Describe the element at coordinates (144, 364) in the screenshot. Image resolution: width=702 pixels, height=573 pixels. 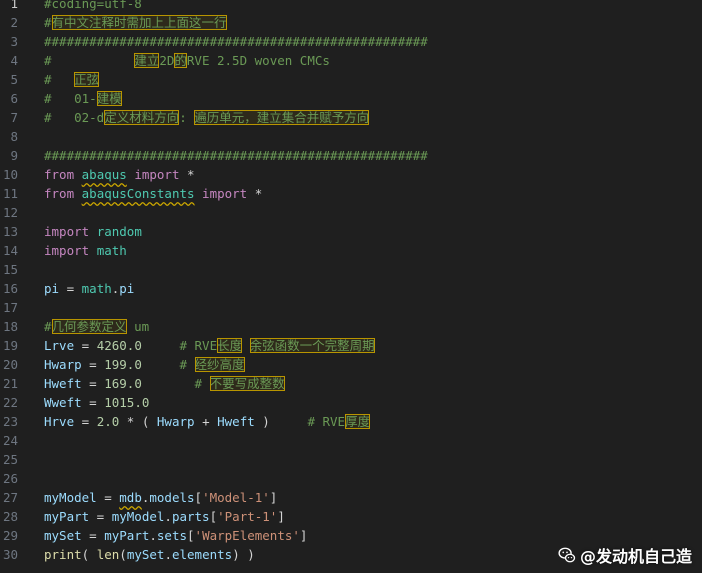
I see `code-text: Hwarp = 199.0 # 经纱高度` at that location.